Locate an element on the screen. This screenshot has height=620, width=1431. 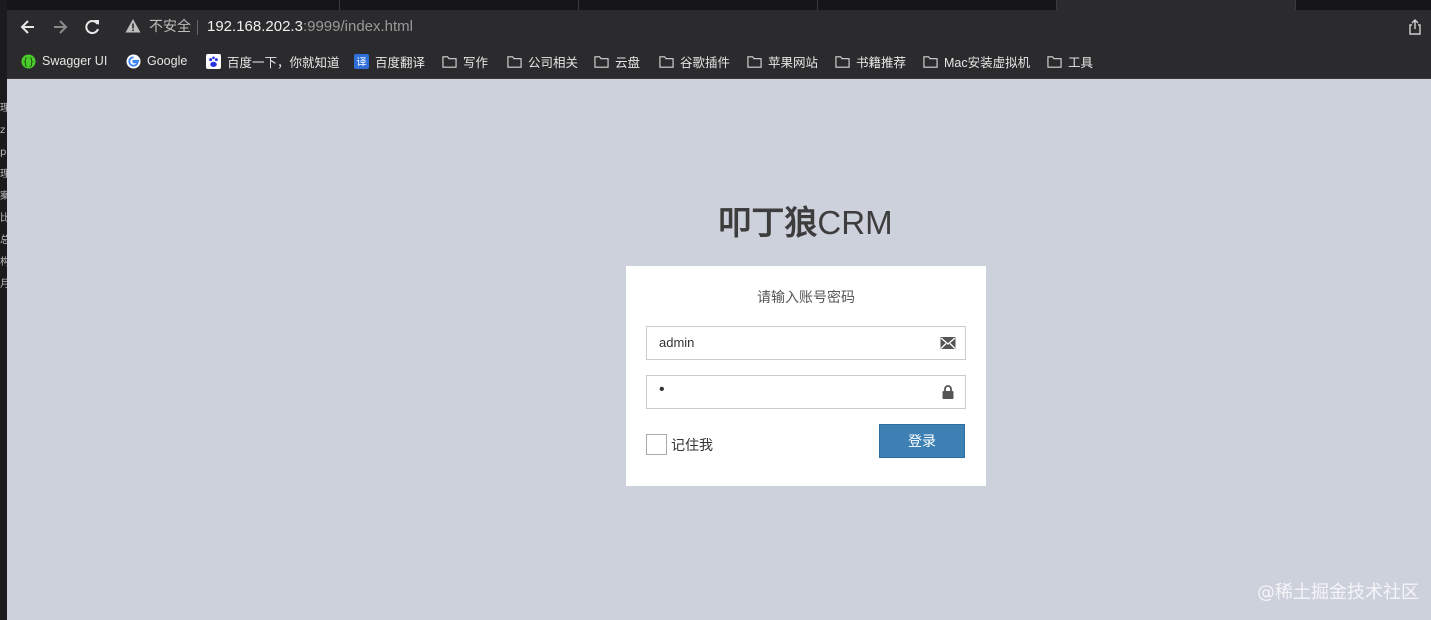
forward-arrow-icon is located at coordinates (61, 27).